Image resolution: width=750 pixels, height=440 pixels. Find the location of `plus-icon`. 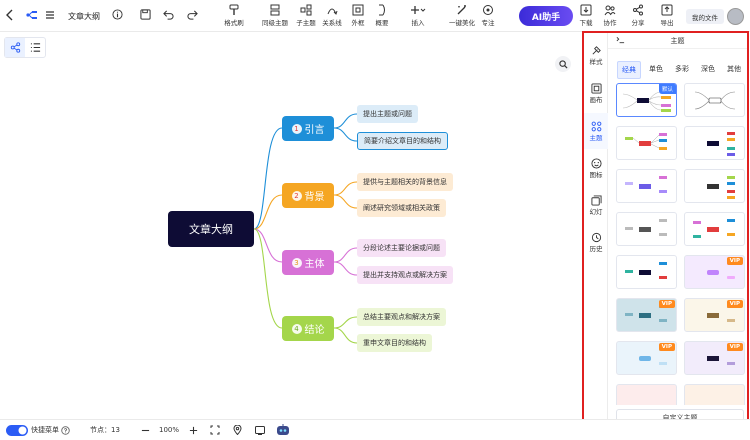

plus-icon is located at coordinates (193, 430).